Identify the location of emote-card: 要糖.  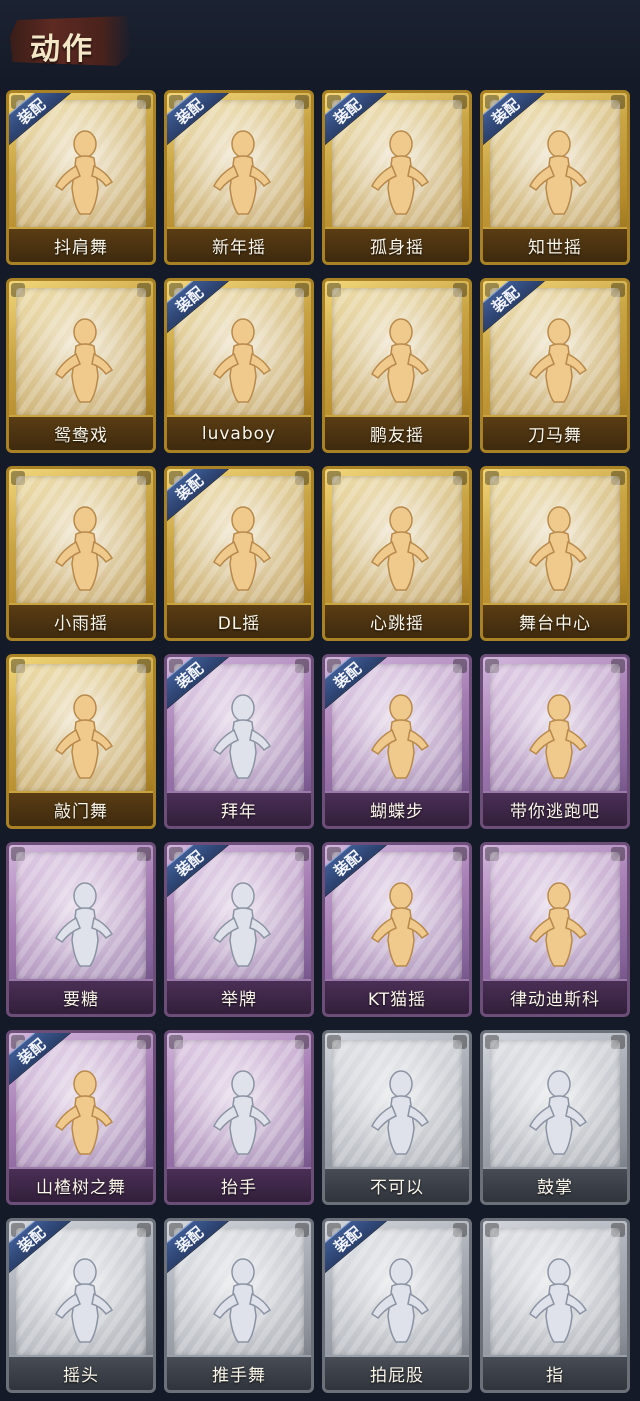
(81, 929).